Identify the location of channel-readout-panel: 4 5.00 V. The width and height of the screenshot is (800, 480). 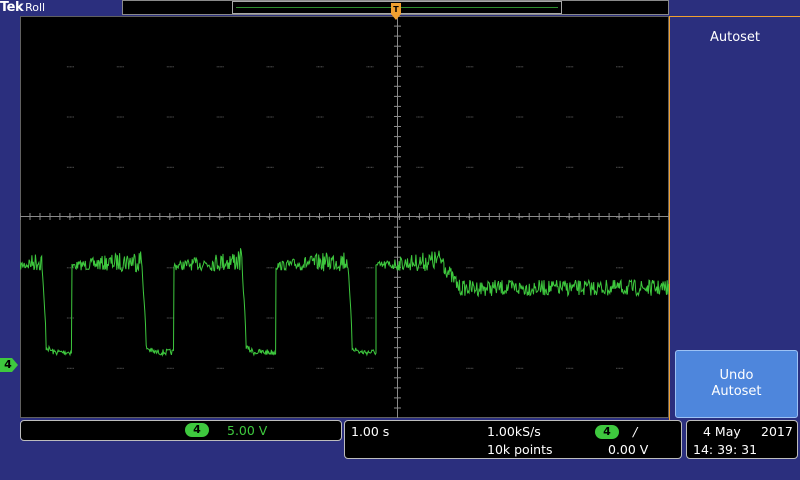
(181, 430).